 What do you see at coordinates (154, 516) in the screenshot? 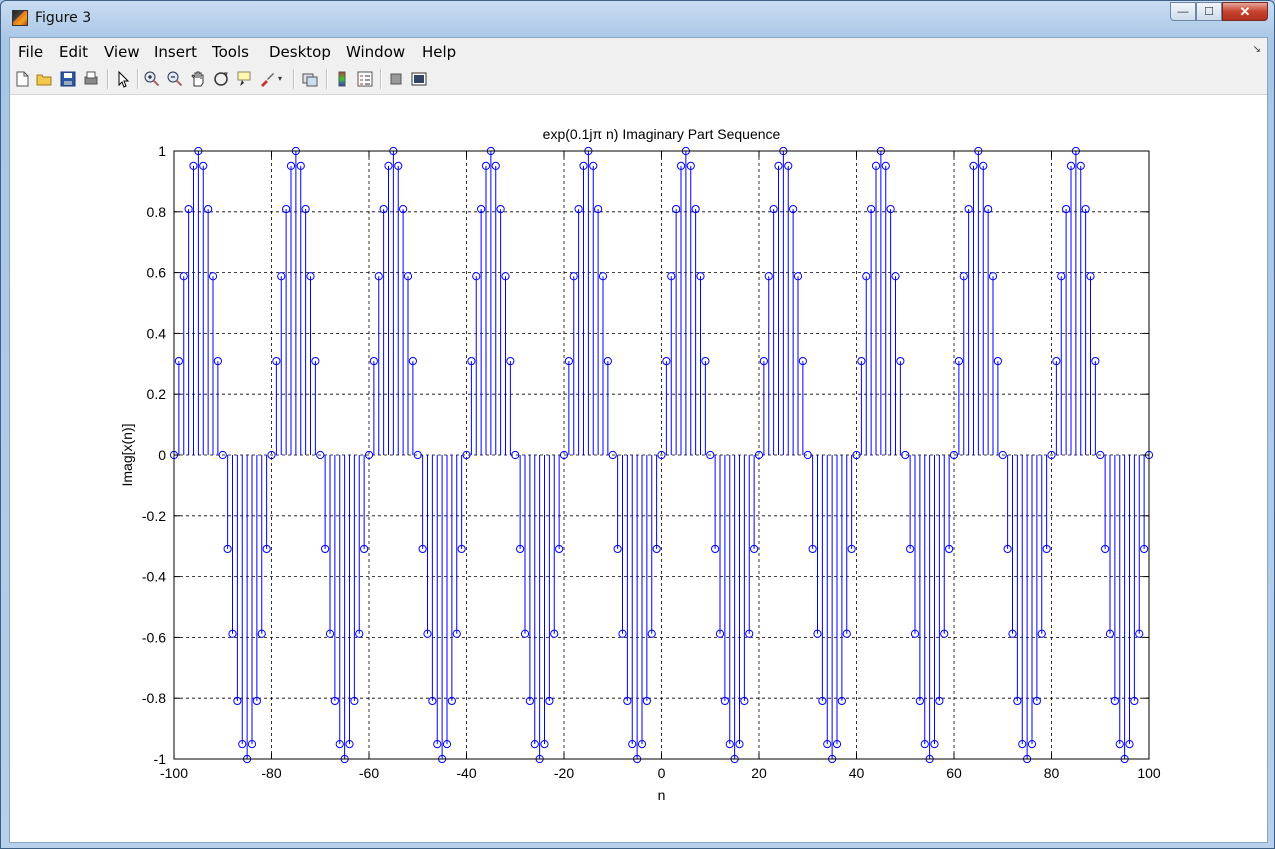
I see `y-tick-label: -0.2` at bounding box center [154, 516].